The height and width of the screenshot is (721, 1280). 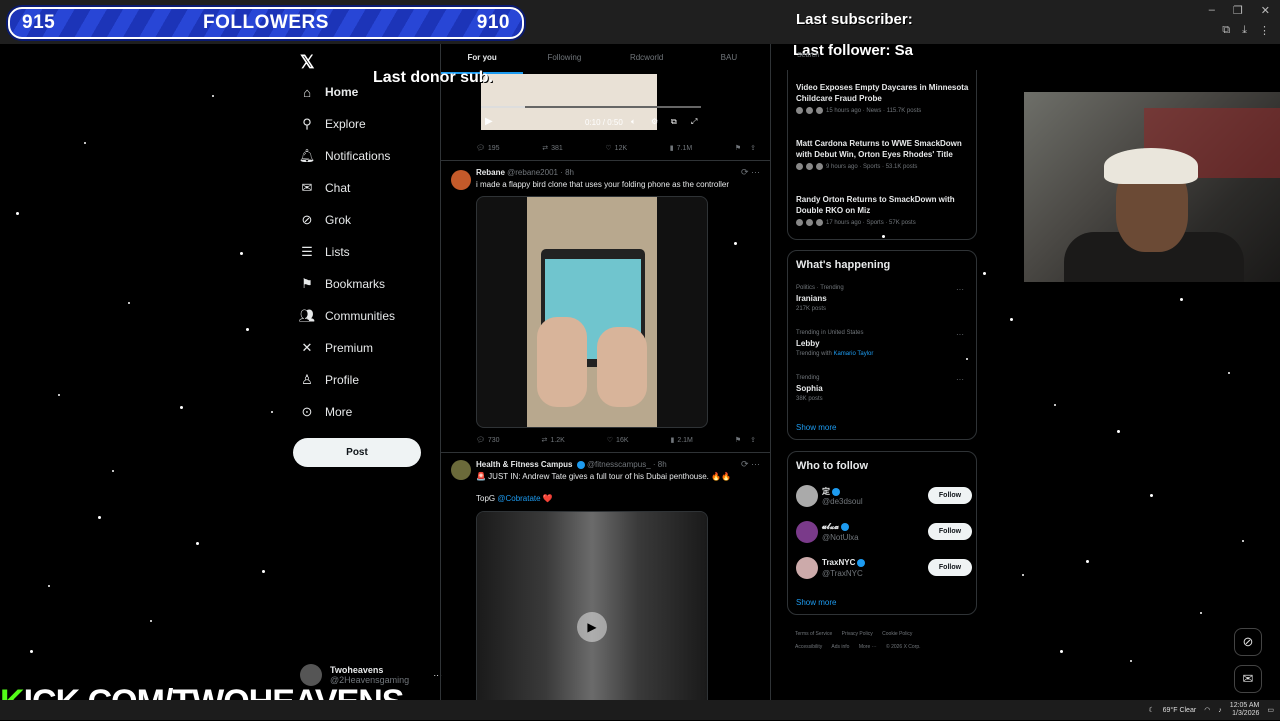 I want to click on repost-count: 381, so click(x=557, y=148).